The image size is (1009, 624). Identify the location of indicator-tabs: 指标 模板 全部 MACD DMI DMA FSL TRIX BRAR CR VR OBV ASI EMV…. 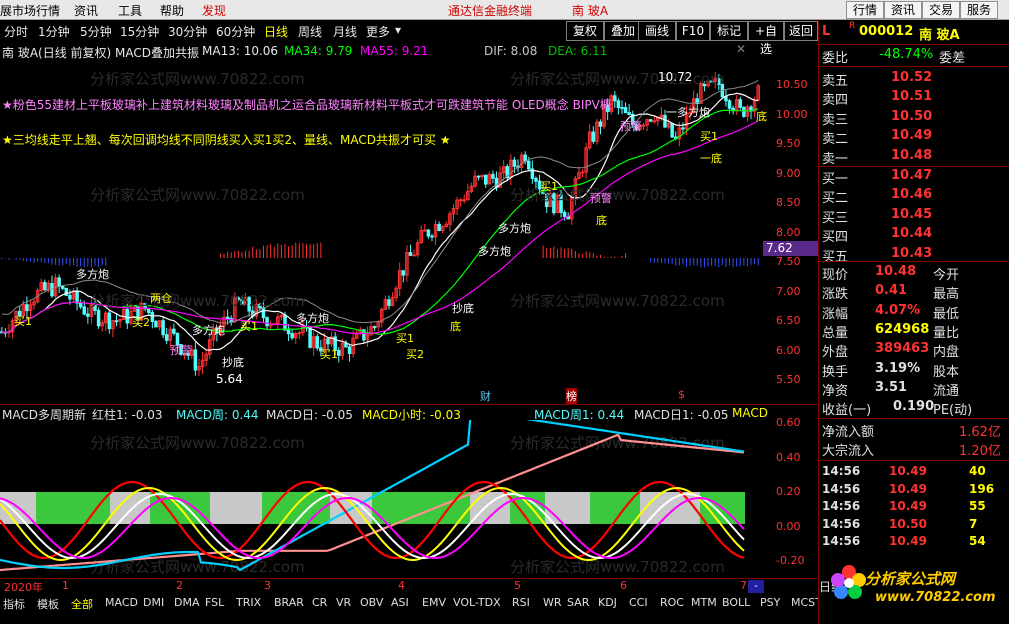
(411, 604).